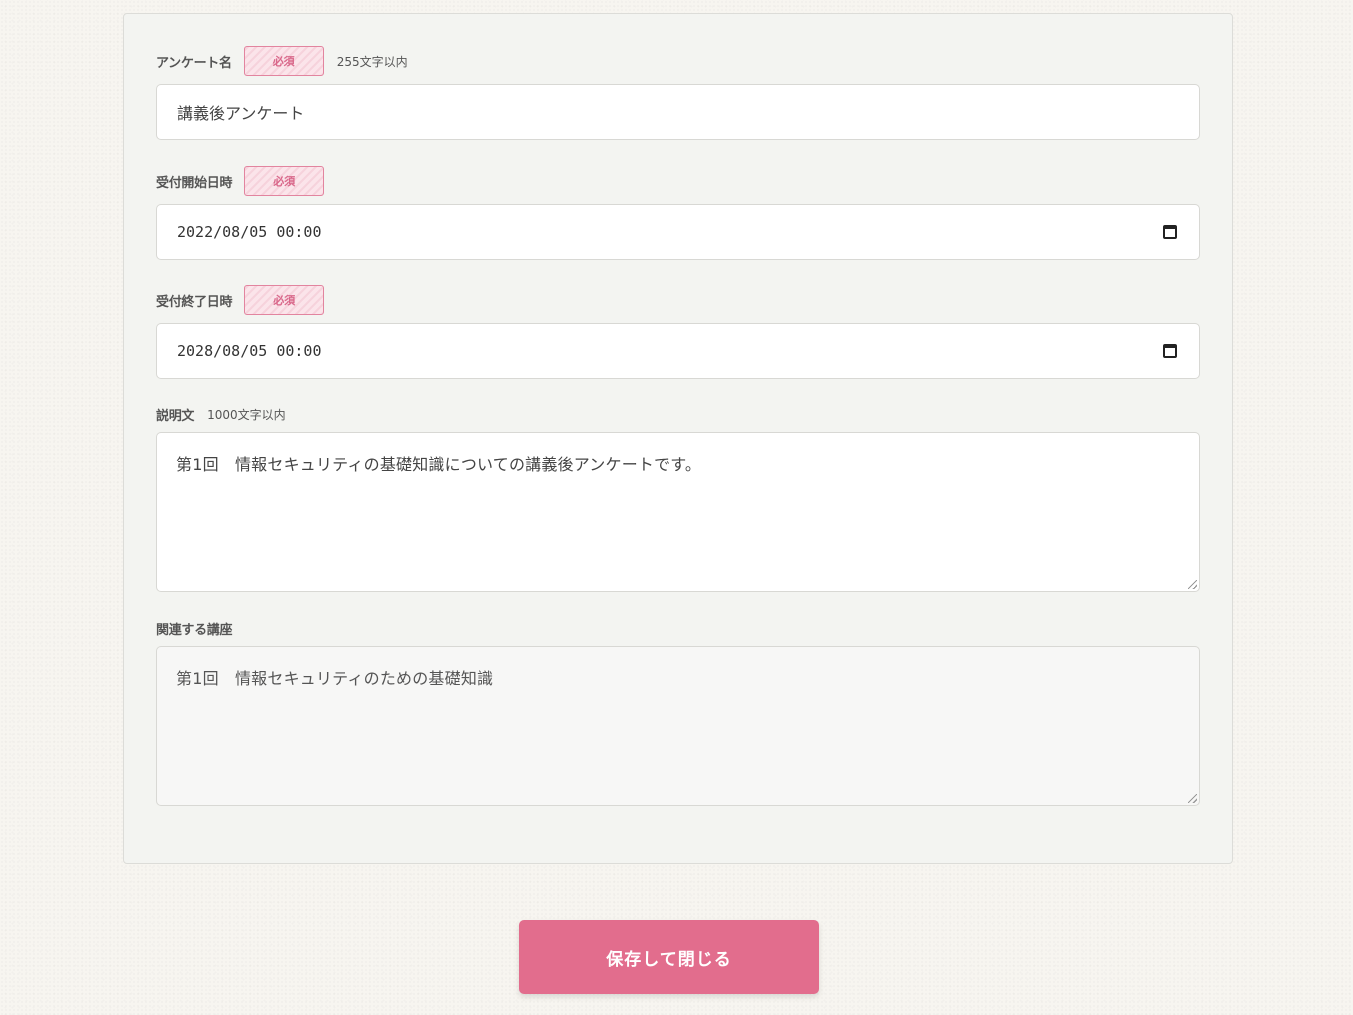 This screenshot has width=1353, height=1015. I want to click on survey-name-input: 講義後アンケート, so click(678, 112).